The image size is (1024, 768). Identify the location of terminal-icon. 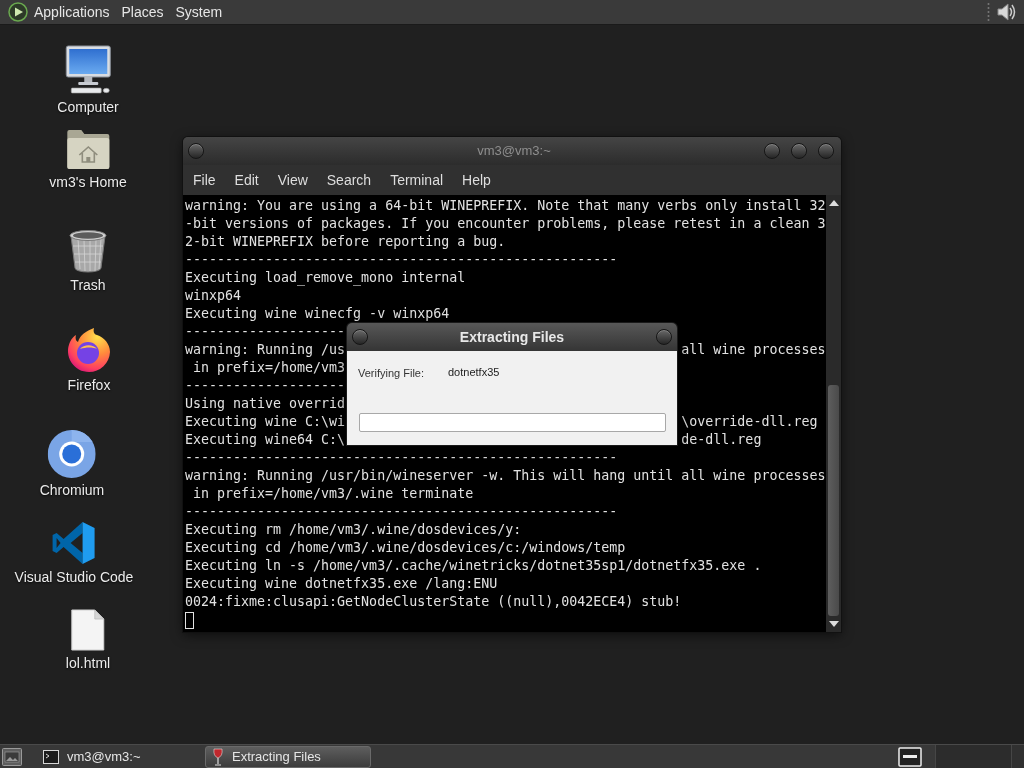
(51, 756).